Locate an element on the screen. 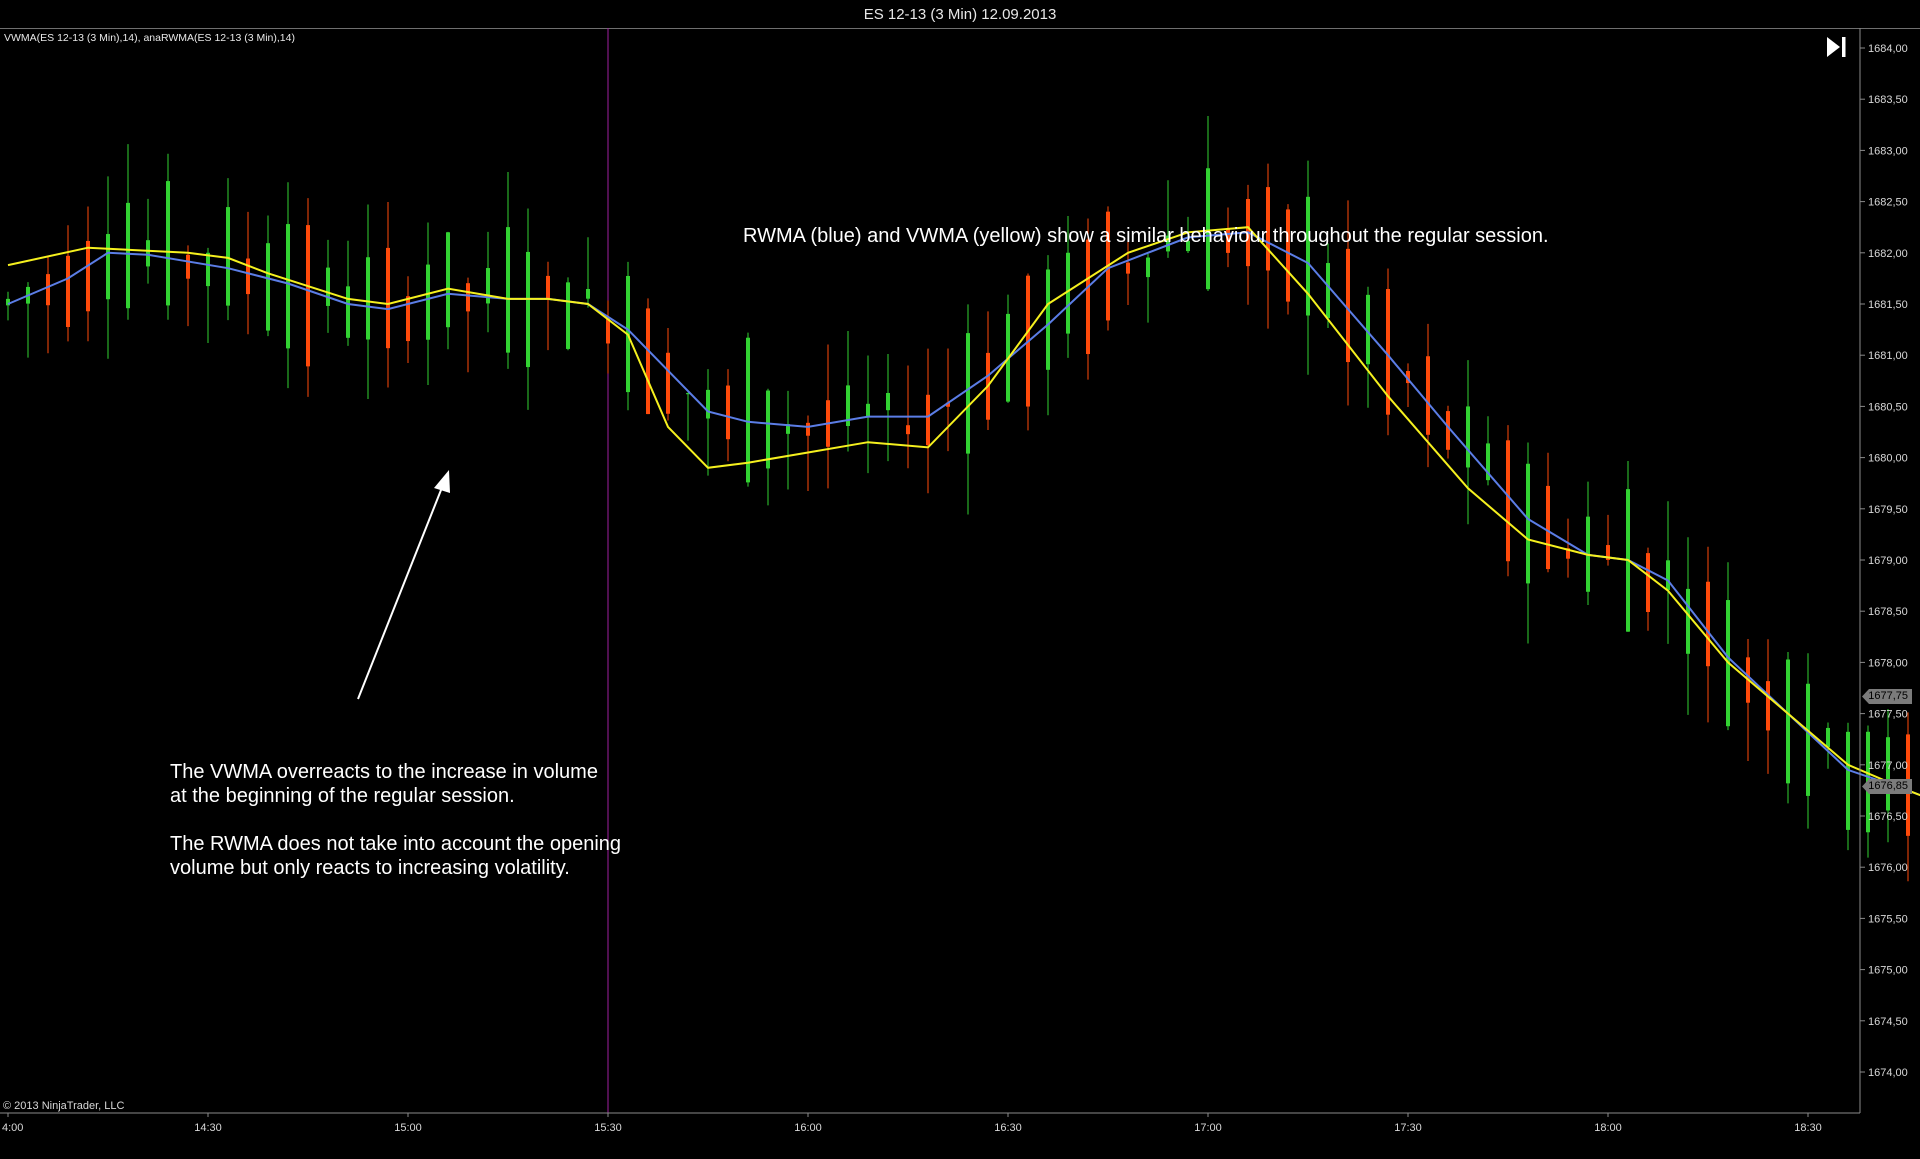 The image size is (1920, 1159). y-tick-label: 1679,50 is located at coordinates (1888, 510).